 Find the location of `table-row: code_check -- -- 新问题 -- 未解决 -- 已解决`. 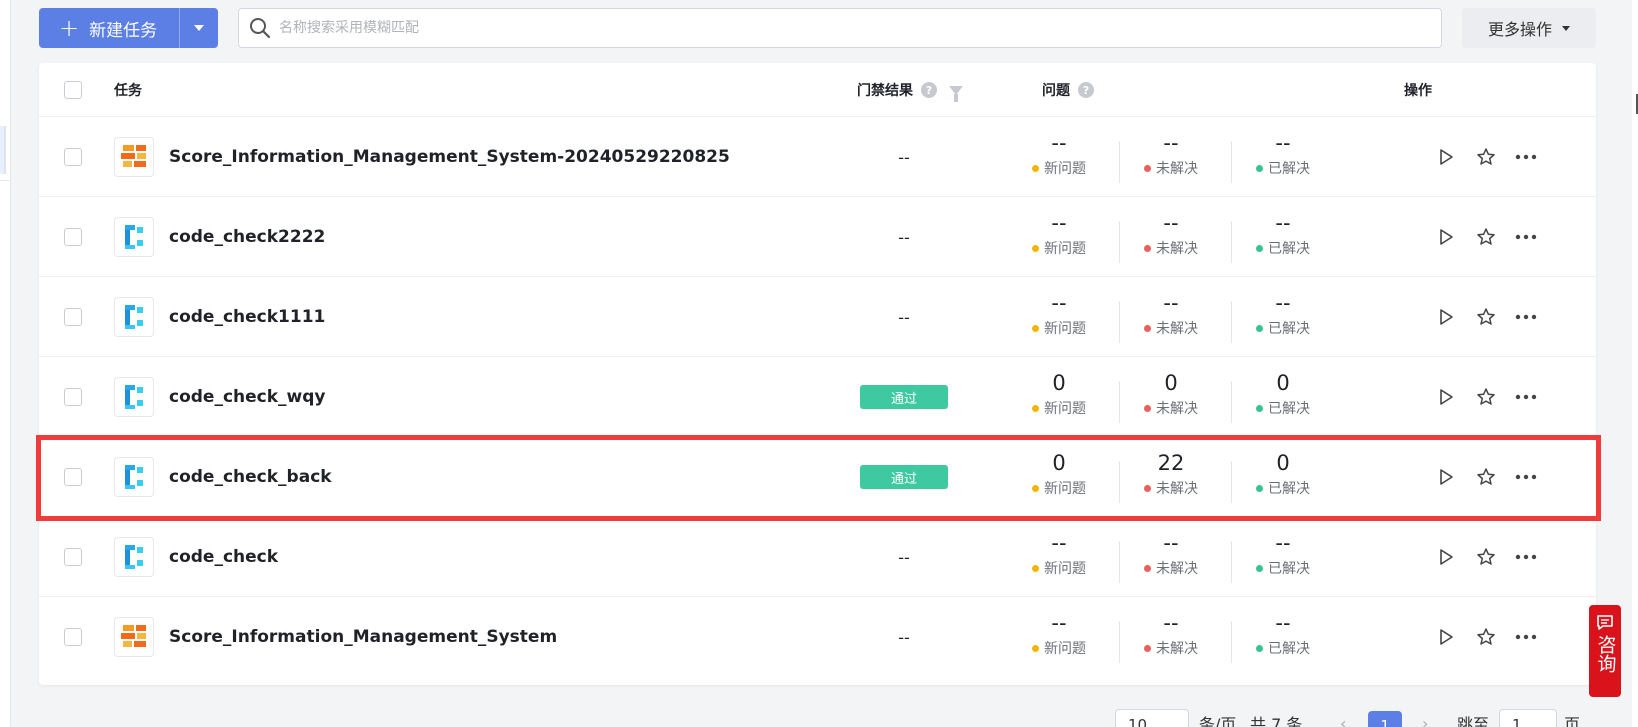

table-row: code_check -- -- 新问题 -- 未解决 -- 已解决 is located at coordinates (817, 557).